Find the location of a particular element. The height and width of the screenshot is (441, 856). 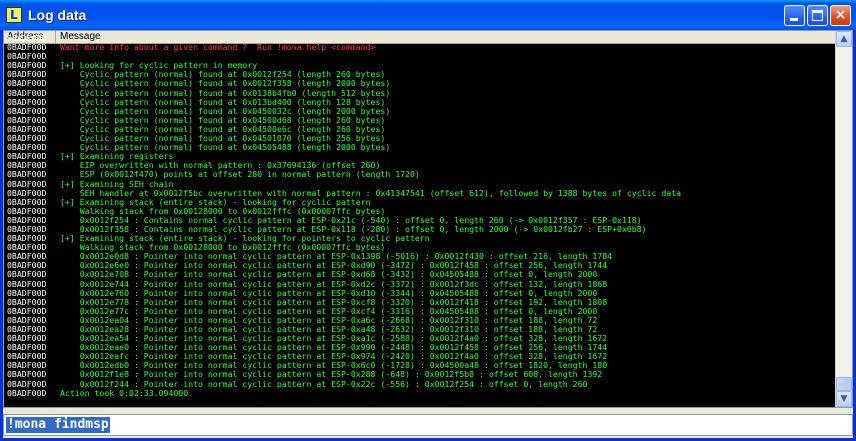

log-row: 0BADF00D Action took 0:02:33.094000 is located at coordinates (421, 392).